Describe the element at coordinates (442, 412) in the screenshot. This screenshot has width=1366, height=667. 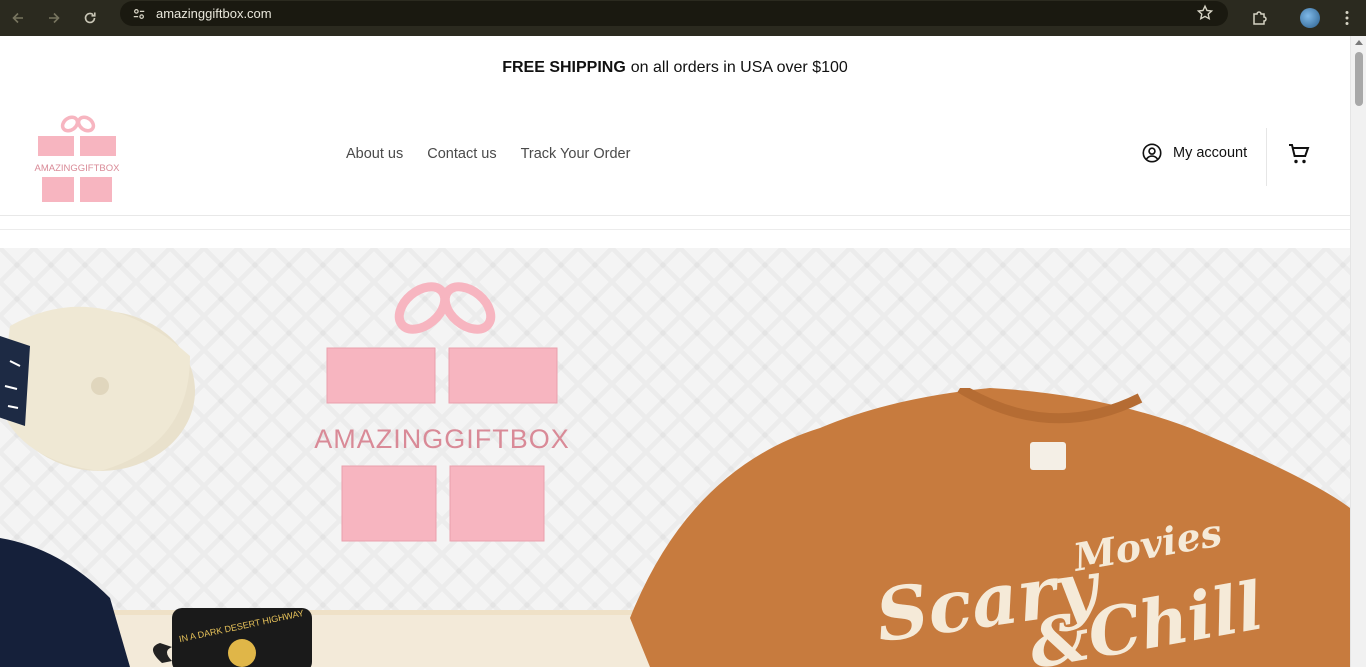
I see `hero-logo: AMAZINGGIFTBOX` at that location.